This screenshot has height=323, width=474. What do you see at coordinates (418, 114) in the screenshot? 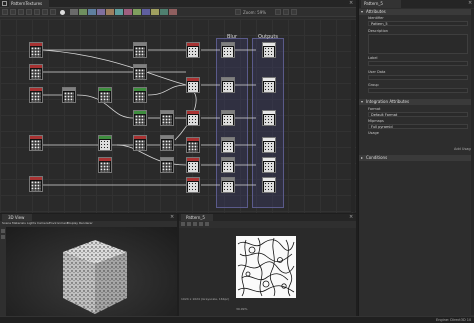
I see `format-select: Default Format` at bounding box center [418, 114].